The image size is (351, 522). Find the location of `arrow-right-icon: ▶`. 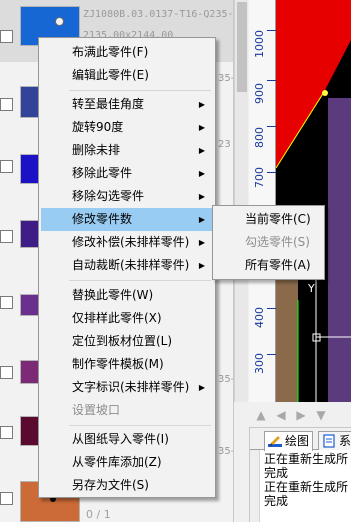

arrow-right-icon: ▶ is located at coordinates (301, 415).